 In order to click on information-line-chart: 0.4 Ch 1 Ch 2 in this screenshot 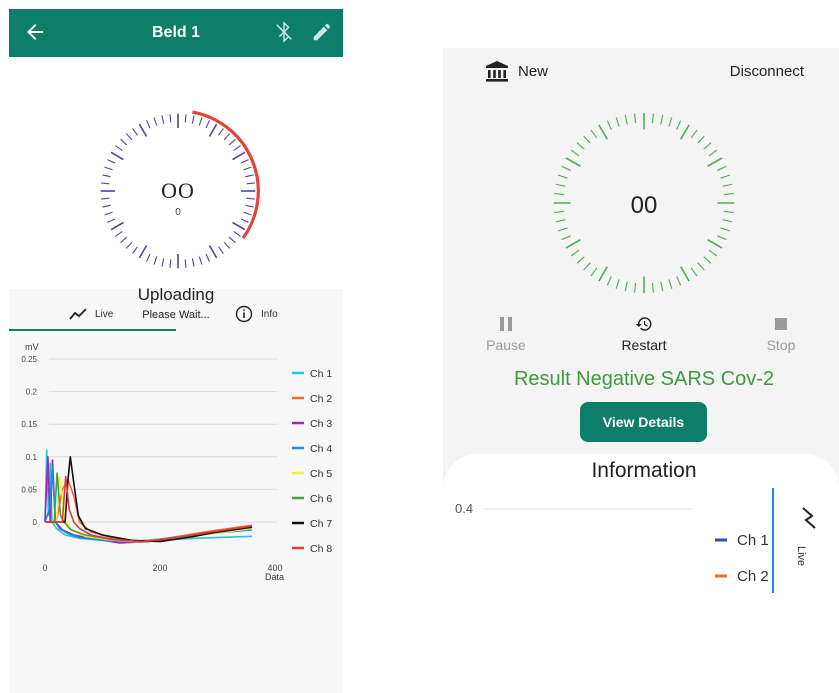, I will do `click(614, 540)`.